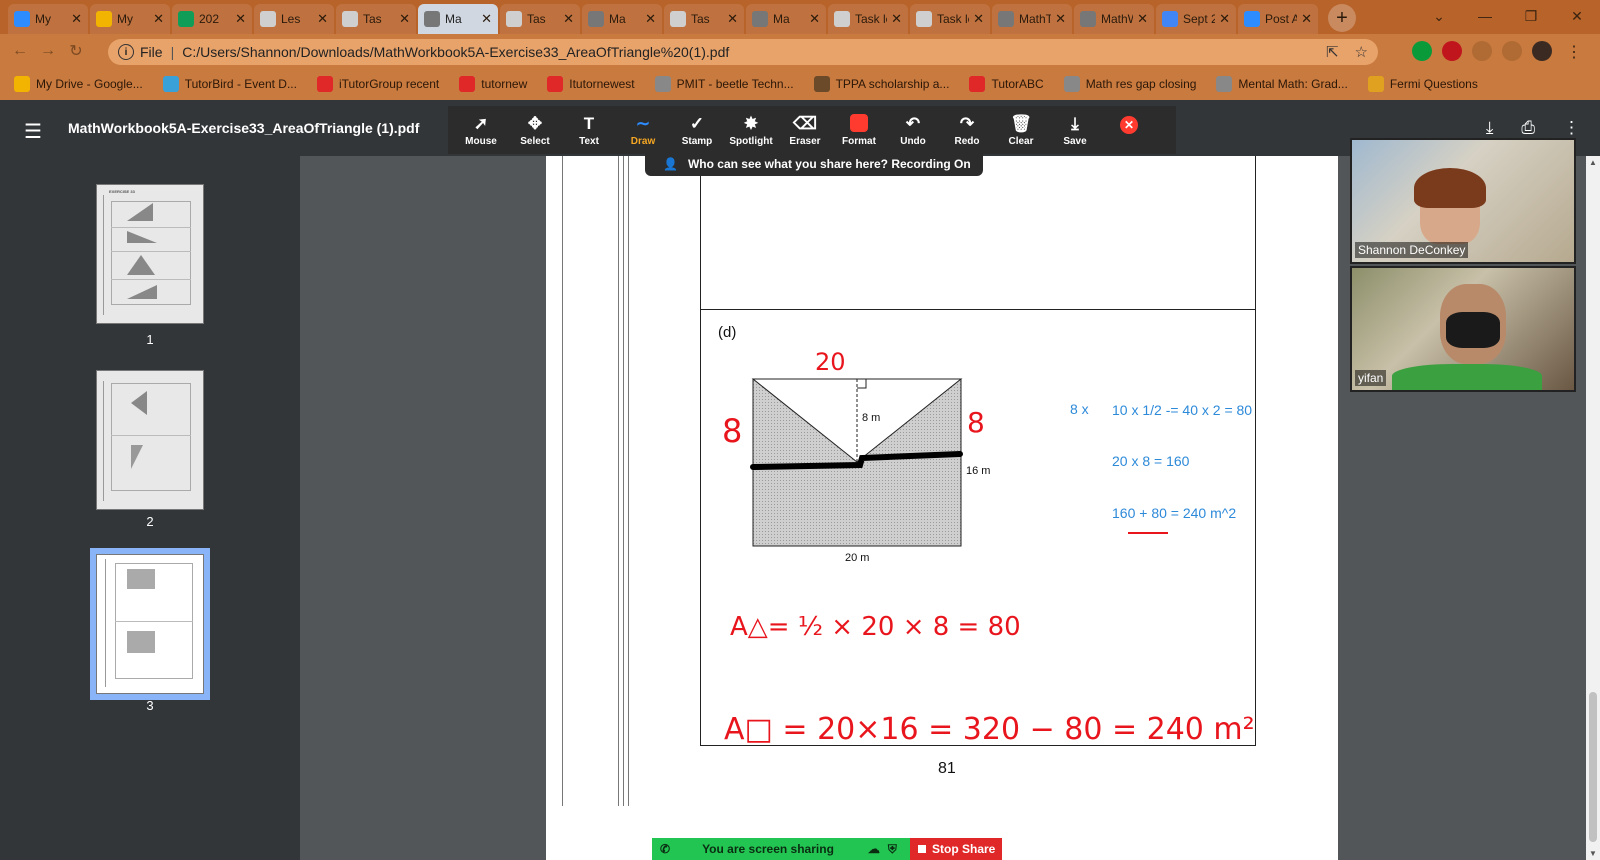 The width and height of the screenshot is (1600, 860). Describe the element at coordinates (1467, 377) in the screenshot. I see `participant-shirt` at that location.